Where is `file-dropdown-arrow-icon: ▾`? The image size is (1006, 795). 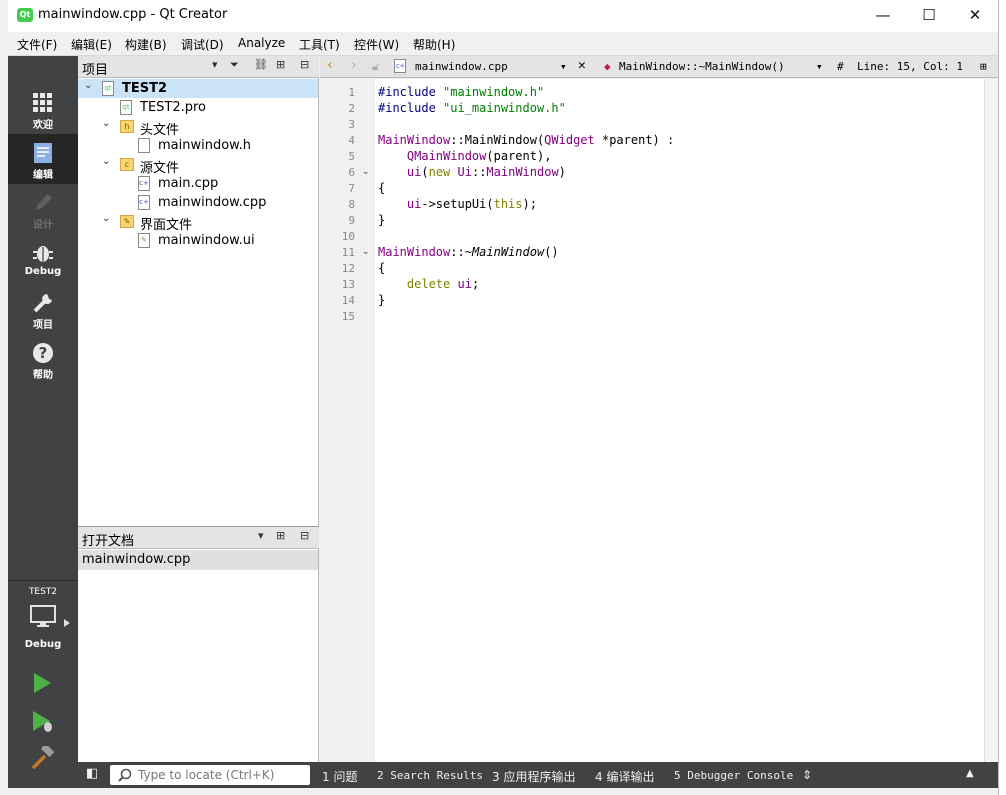 file-dropdown-arrow-icon: ▾ is located at coordinates (563, 66).